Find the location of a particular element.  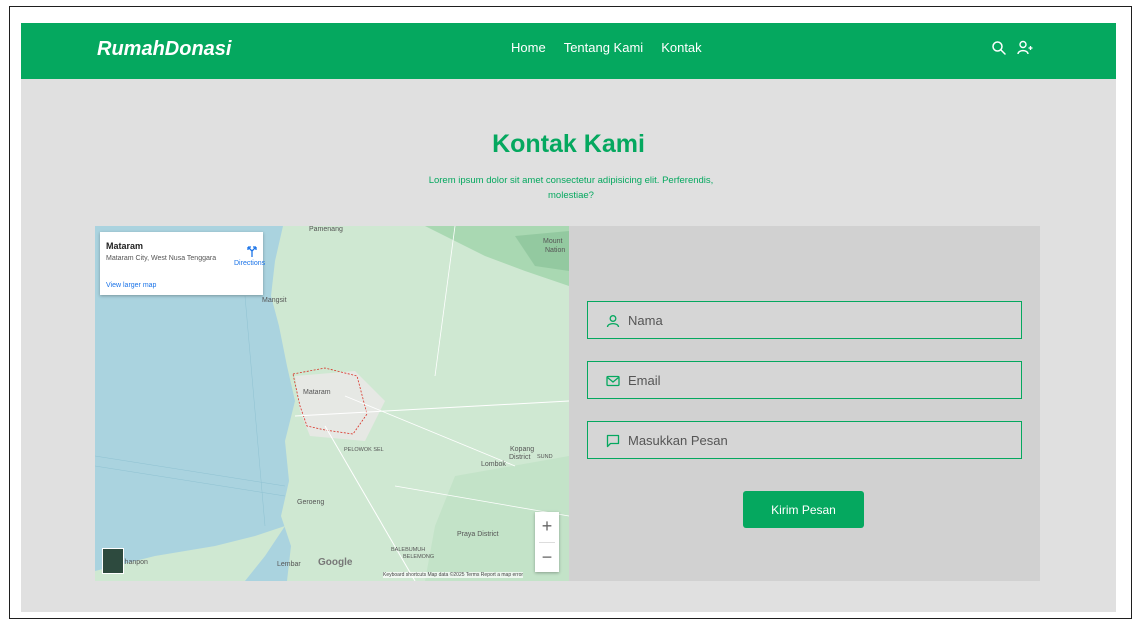

map-place-address: Mataram City, West Nusa Tenggara is located at coordinates (161, 258).